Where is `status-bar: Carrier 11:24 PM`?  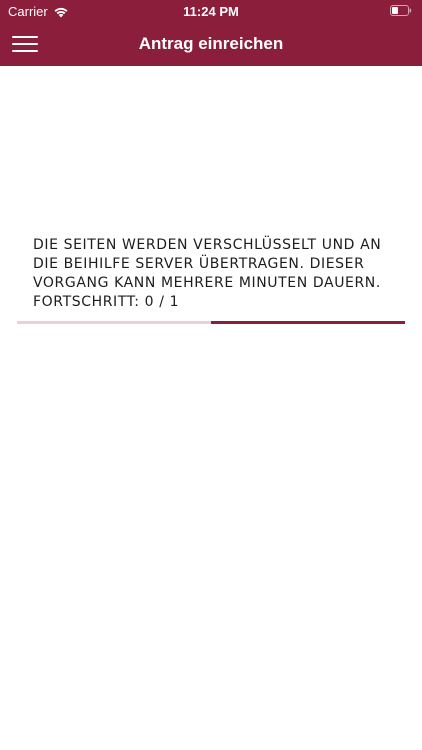
status-bar: Carrier 11:24 PM is located at coordinates (211, 11).